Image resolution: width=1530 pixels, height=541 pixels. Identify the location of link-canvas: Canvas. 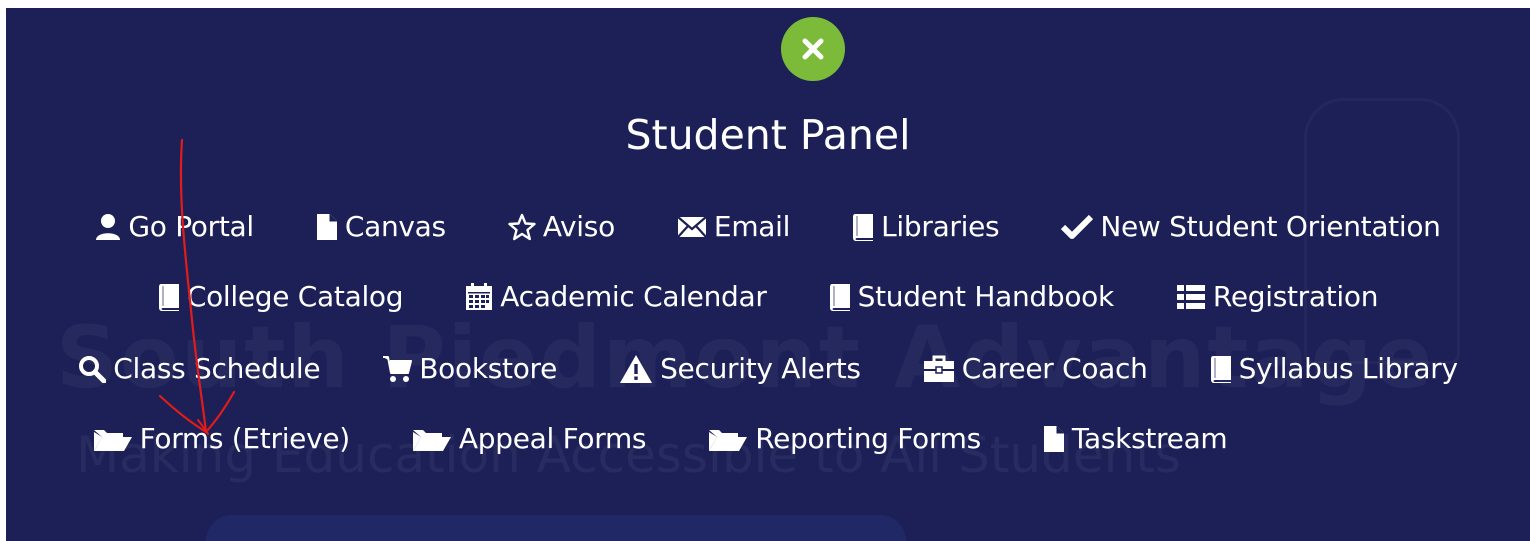
(381, 226).